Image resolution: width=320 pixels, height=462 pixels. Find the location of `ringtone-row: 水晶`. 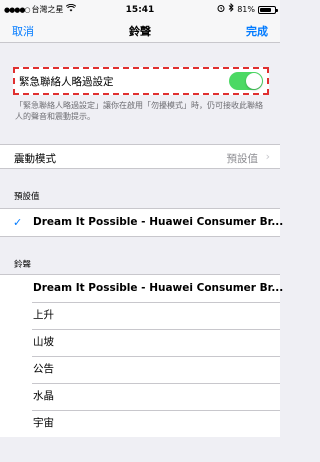

ringtone-row: 水晶 is located at coordinates (140, 396).